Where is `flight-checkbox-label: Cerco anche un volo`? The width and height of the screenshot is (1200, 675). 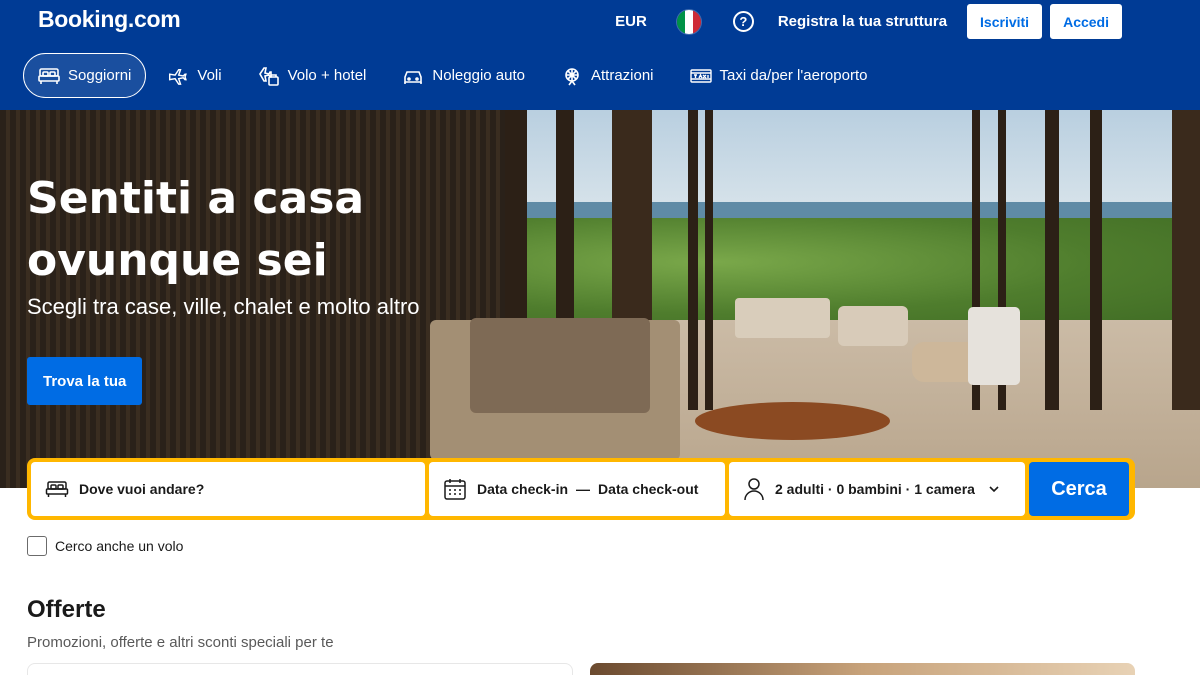 flight-checkbox-label: Cerco anche un volo is located at coordinates (119, 546).